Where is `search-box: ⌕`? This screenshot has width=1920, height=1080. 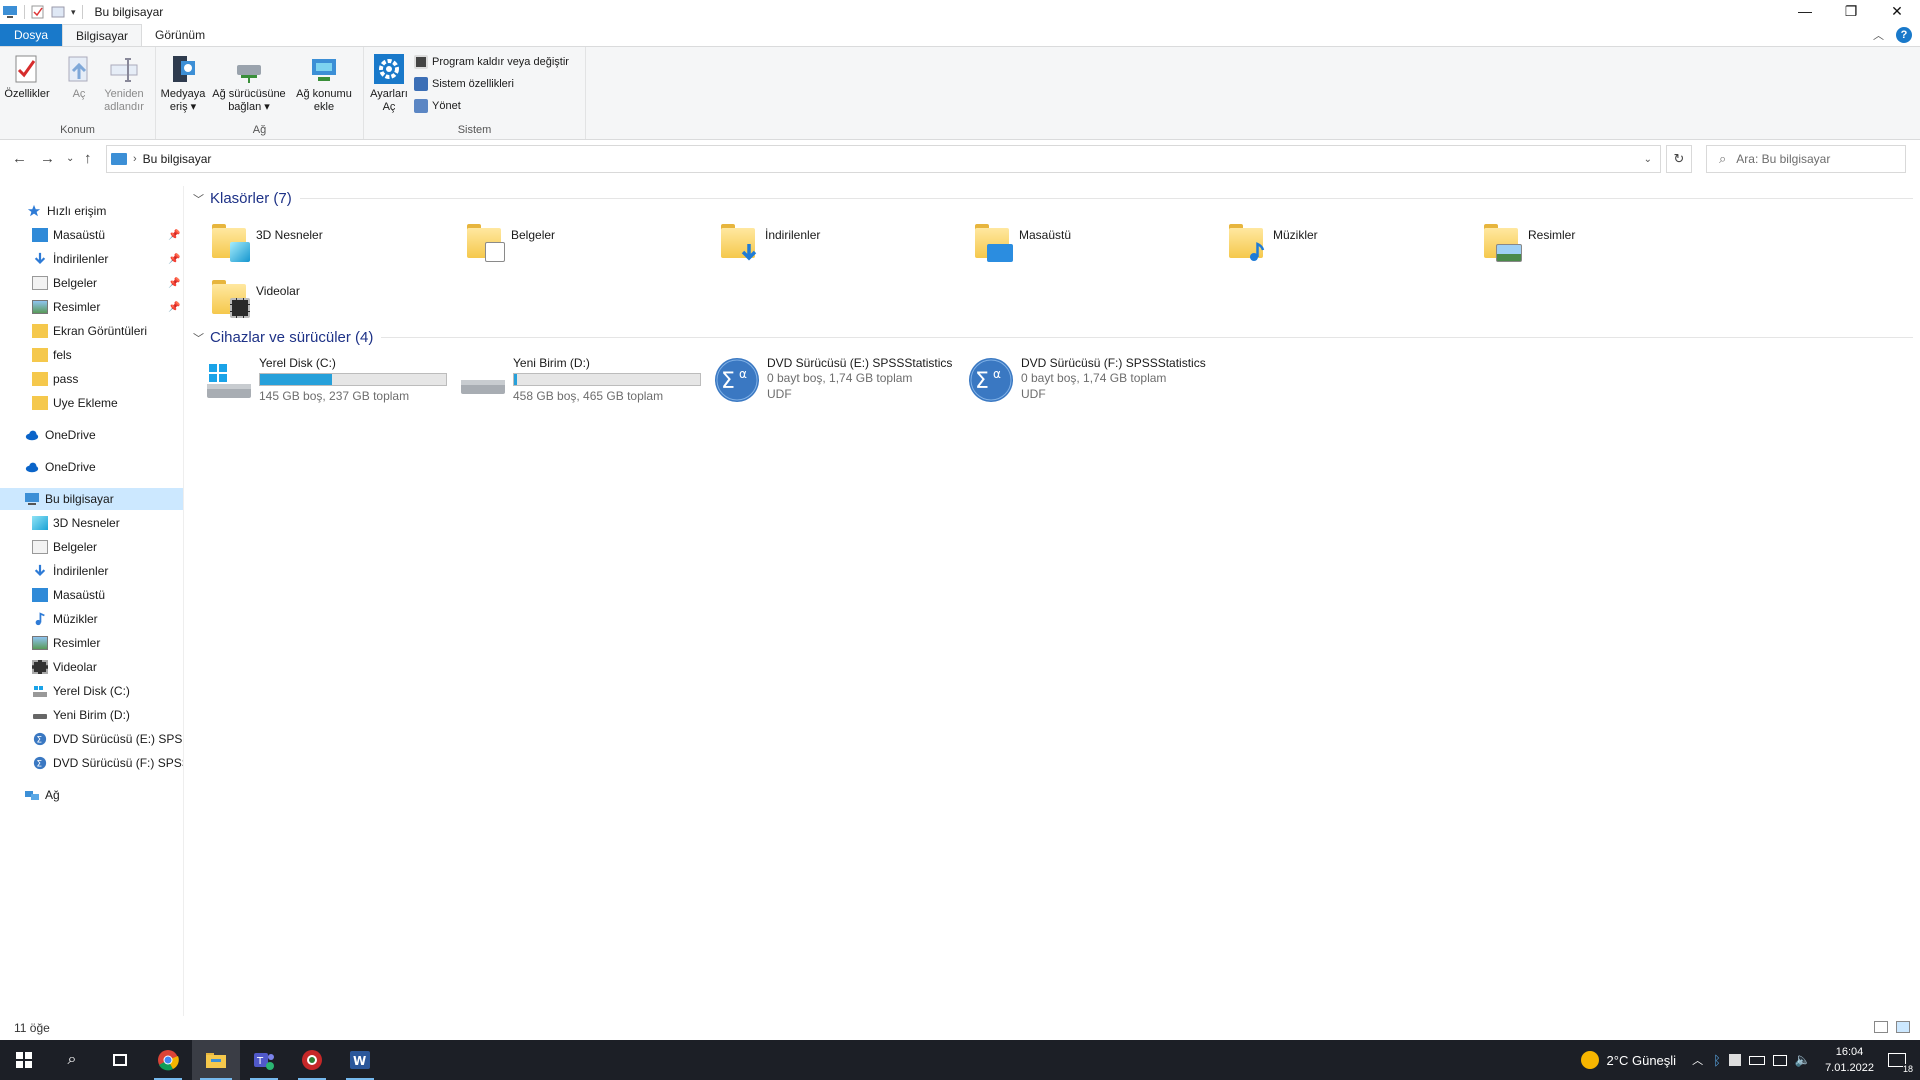
search-box: ⌕ is located at coordinates (1806, 159).